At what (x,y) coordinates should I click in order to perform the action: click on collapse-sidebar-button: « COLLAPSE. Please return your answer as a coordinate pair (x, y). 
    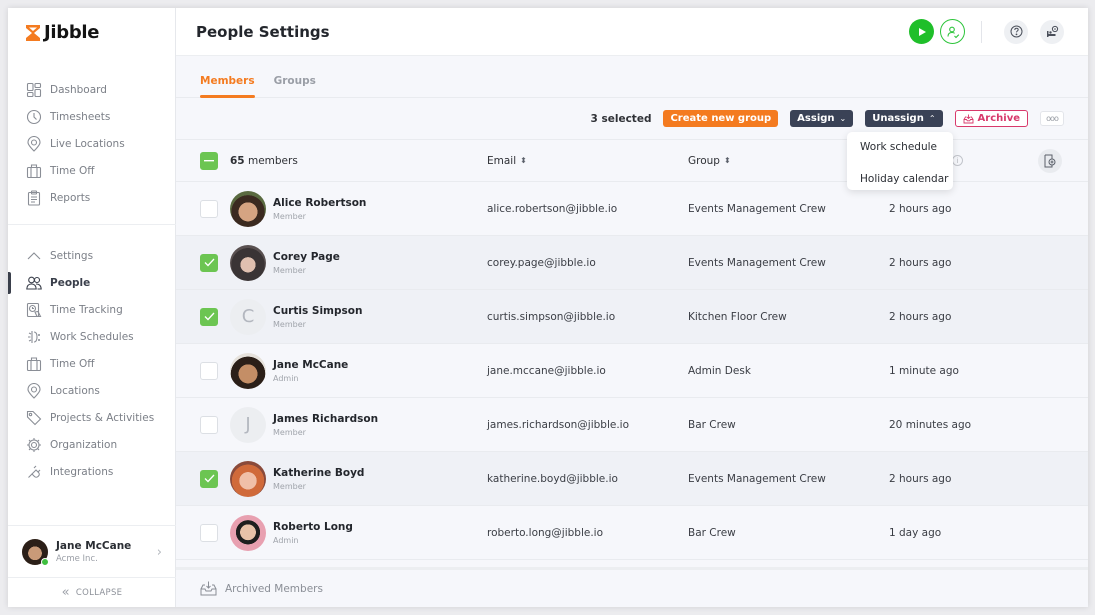
    Looking at the image, I should click on (92, 592).